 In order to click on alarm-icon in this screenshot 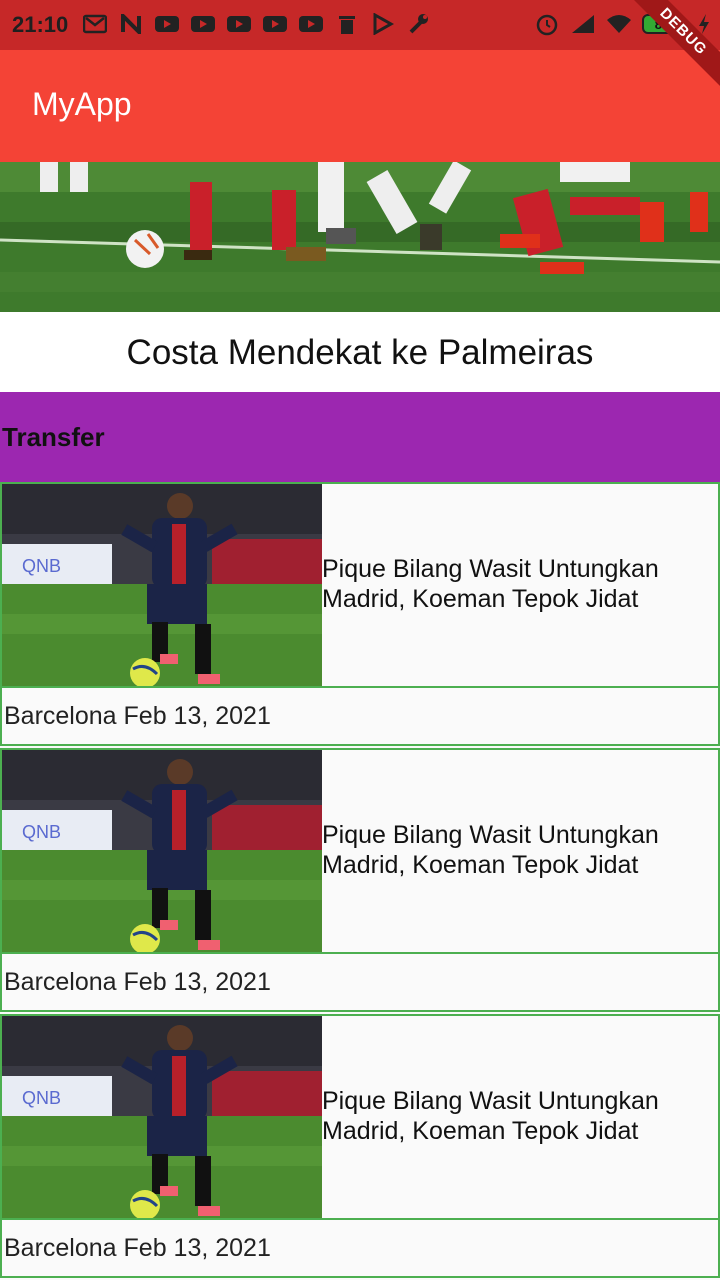, I will do `click(547, 24)`.